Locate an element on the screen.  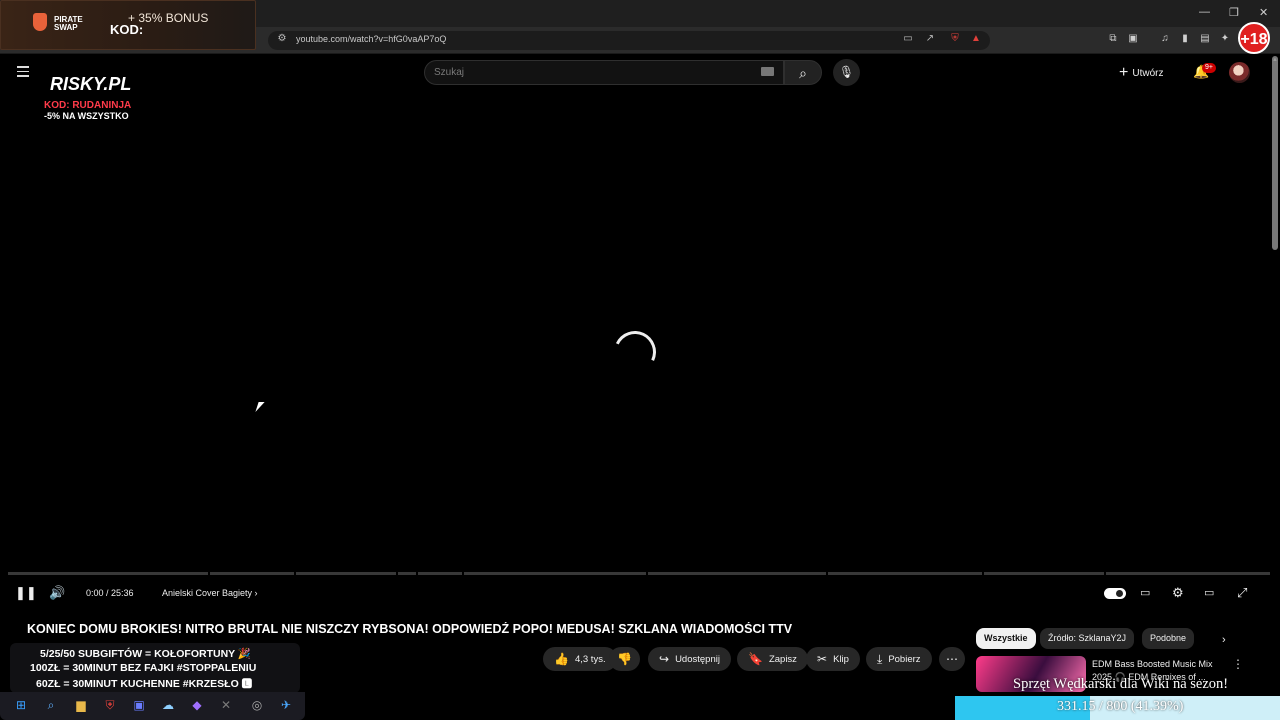
dislike-icon: 👎 is located at coordinates (624, 659).